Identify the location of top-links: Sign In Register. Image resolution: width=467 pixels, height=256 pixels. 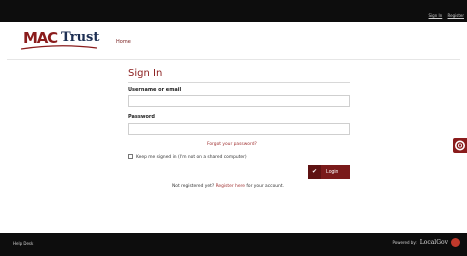
(444, 15).